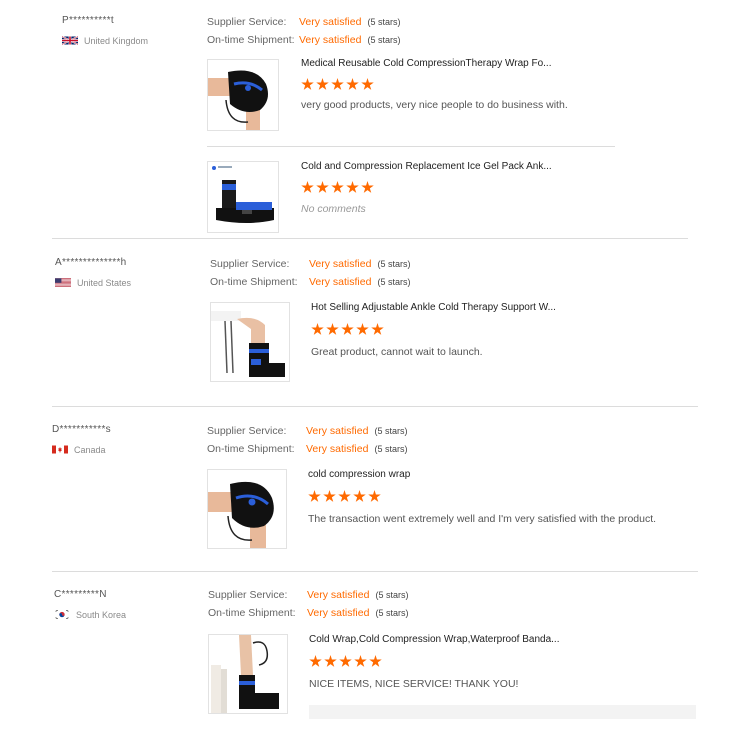  I want to click on canada-flag-icon, so click(60, 449).